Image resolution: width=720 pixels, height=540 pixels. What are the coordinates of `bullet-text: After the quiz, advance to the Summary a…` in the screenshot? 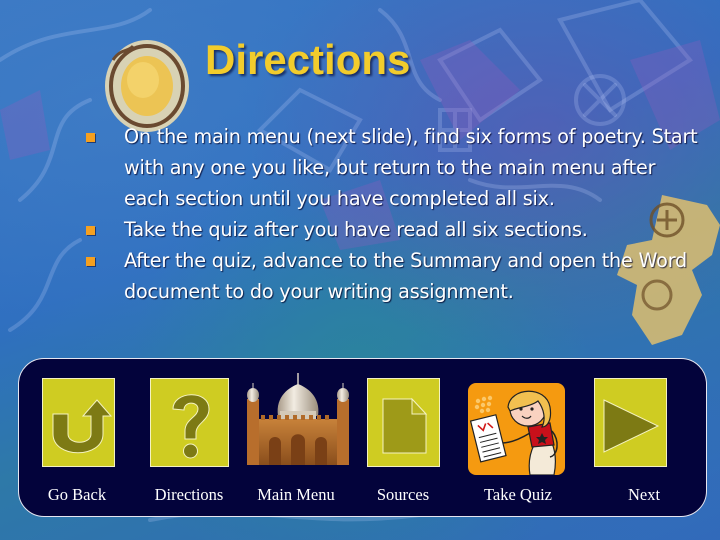 It's located at (406, 276).